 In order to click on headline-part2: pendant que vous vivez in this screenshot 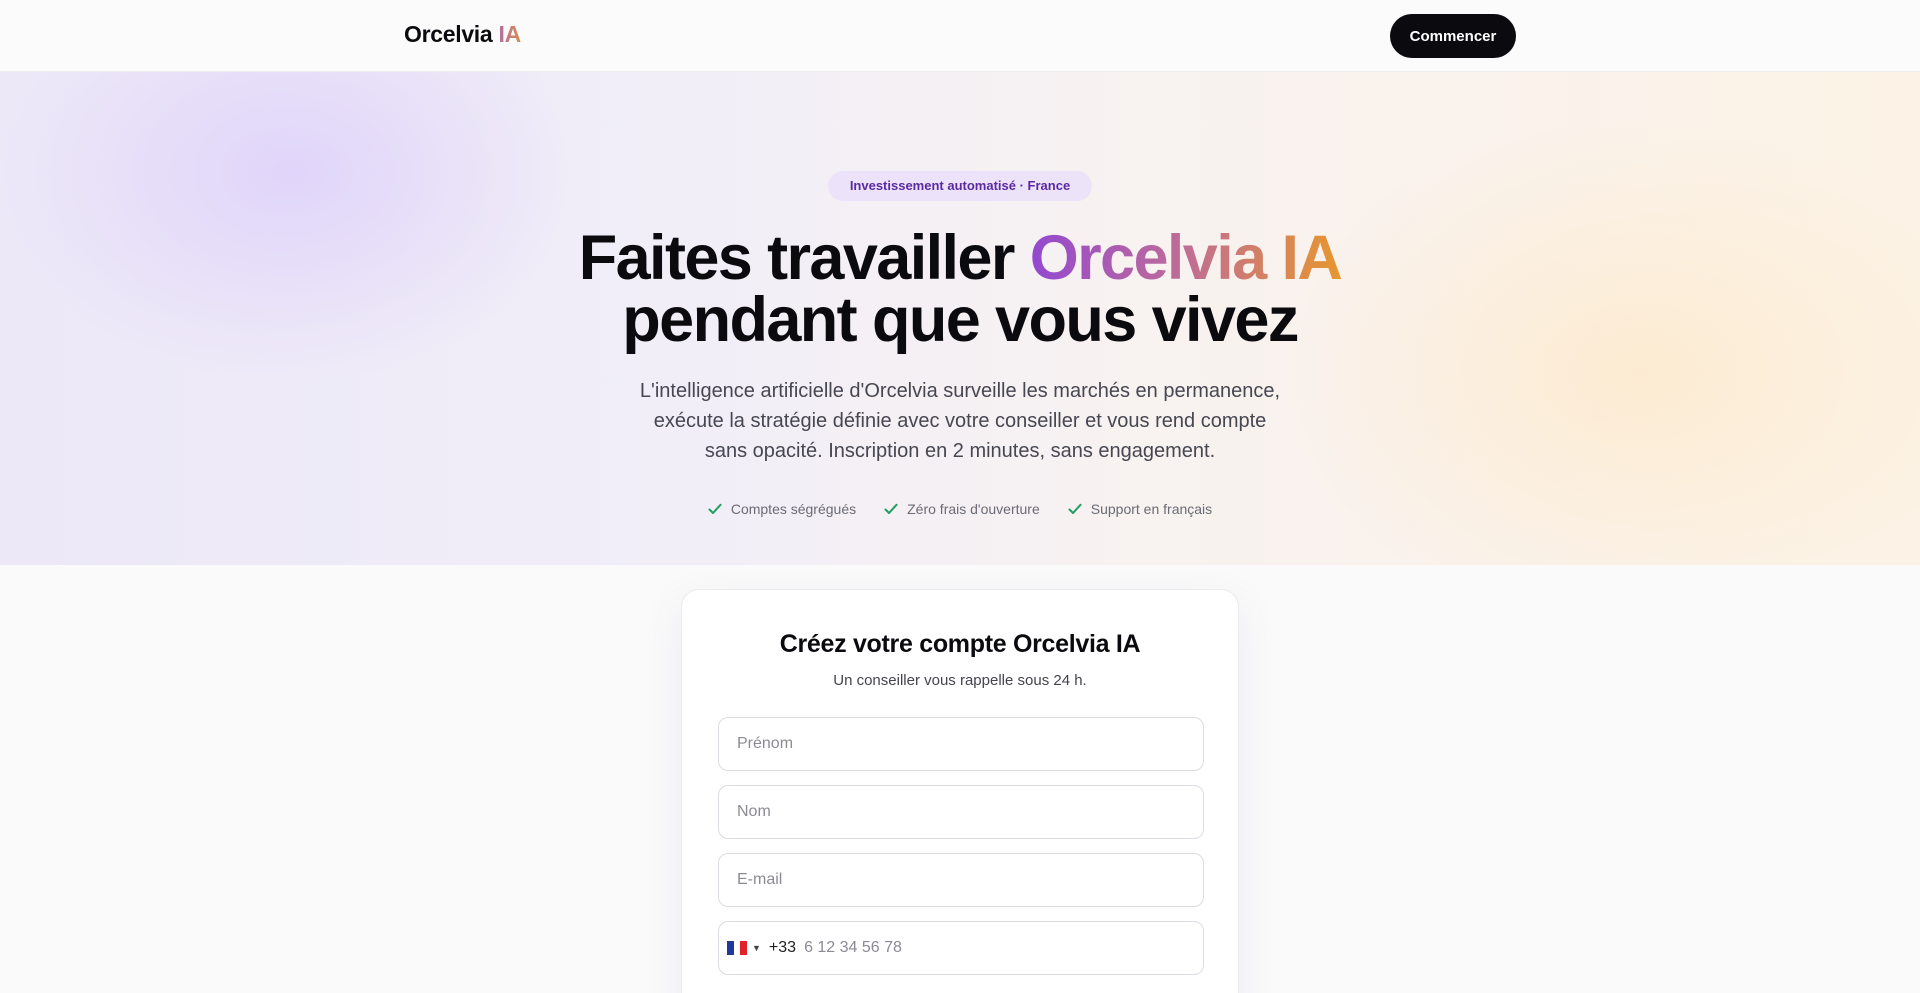, I will do `click(960, 320)`.